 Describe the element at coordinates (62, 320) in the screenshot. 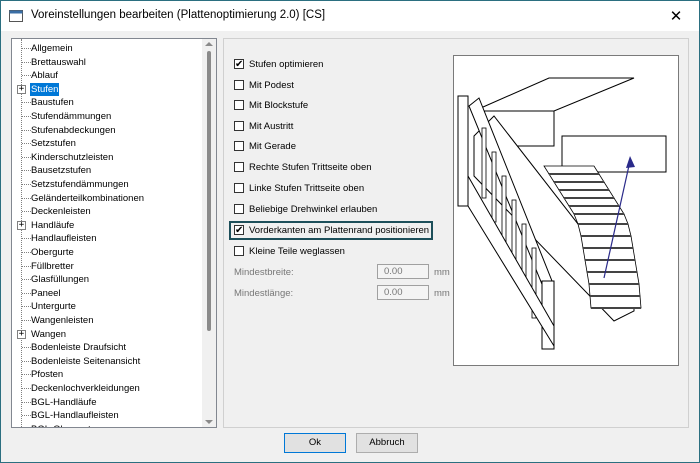

I see `tree-item-label: Wangenleisten` at that location.